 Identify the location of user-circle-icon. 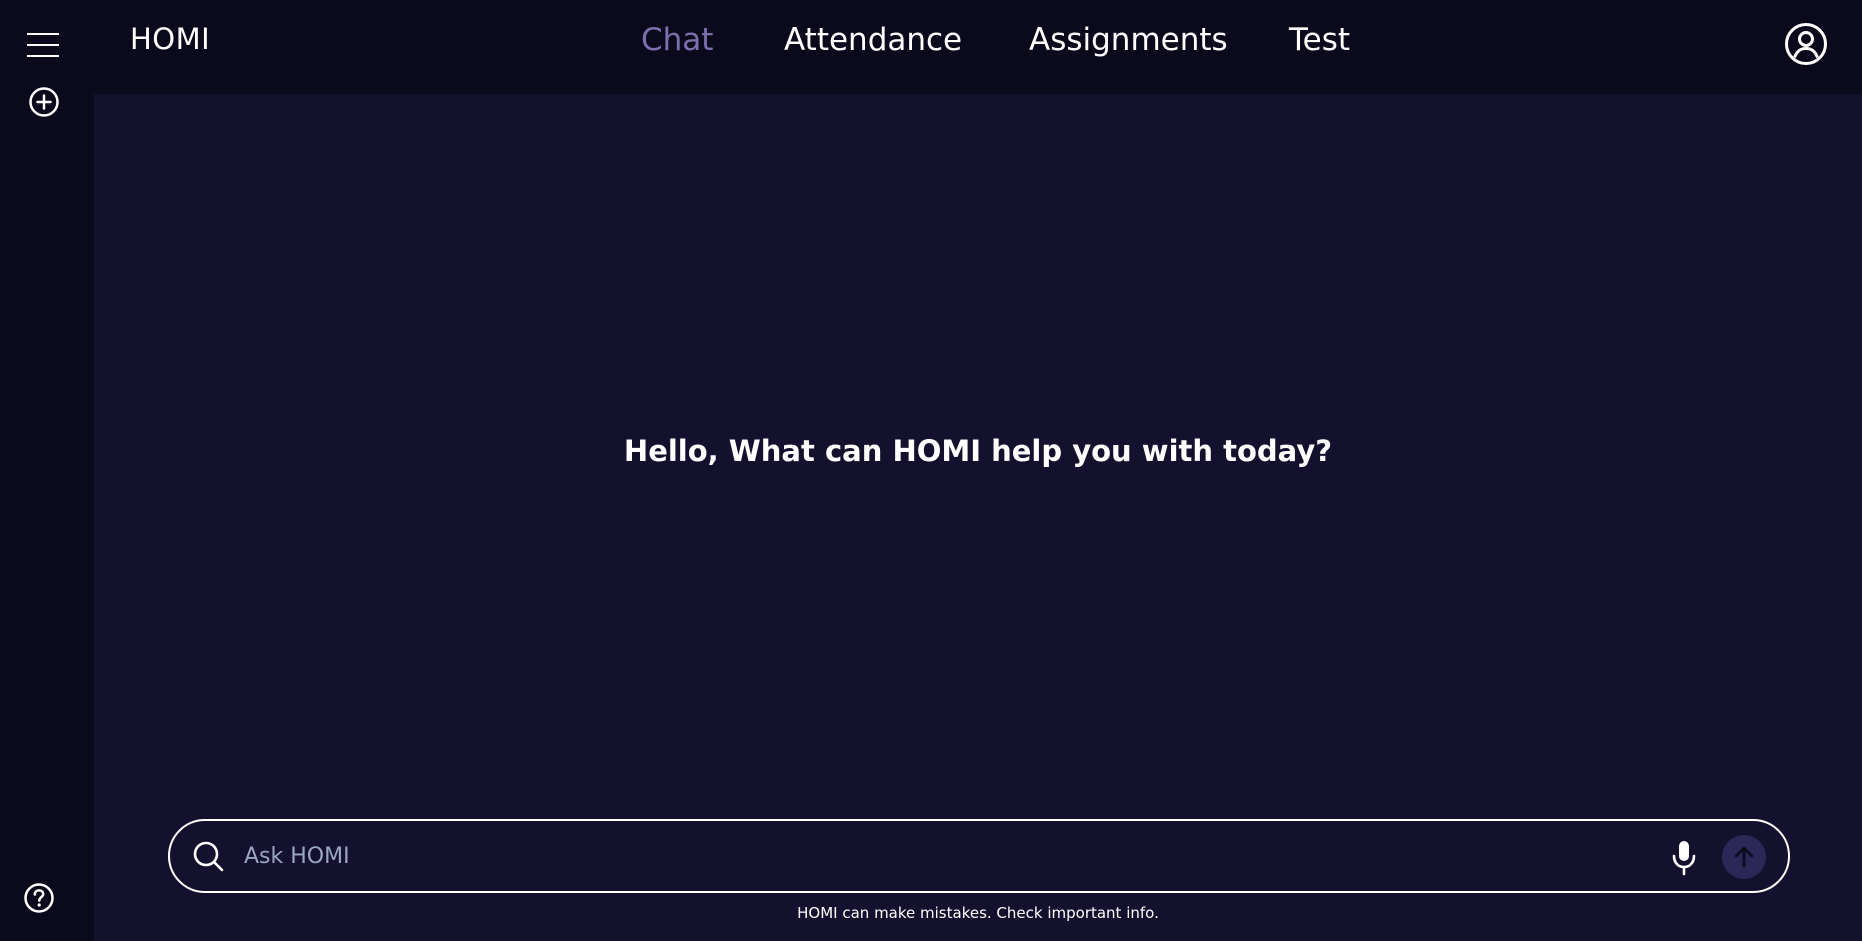
(1806, 44).